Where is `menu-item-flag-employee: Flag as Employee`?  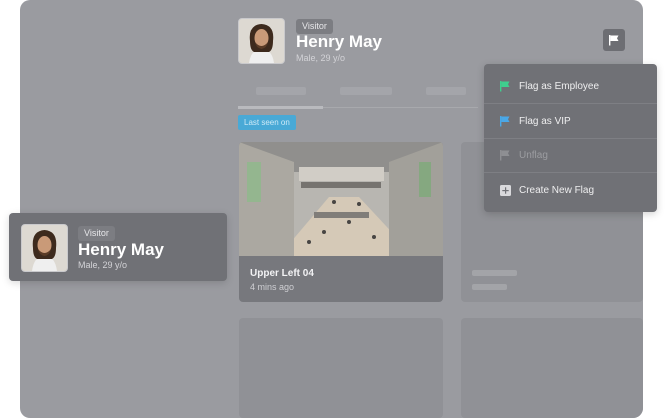
menu-item-flag-employee: Flag as Employee is located at coordinates (570, 86).